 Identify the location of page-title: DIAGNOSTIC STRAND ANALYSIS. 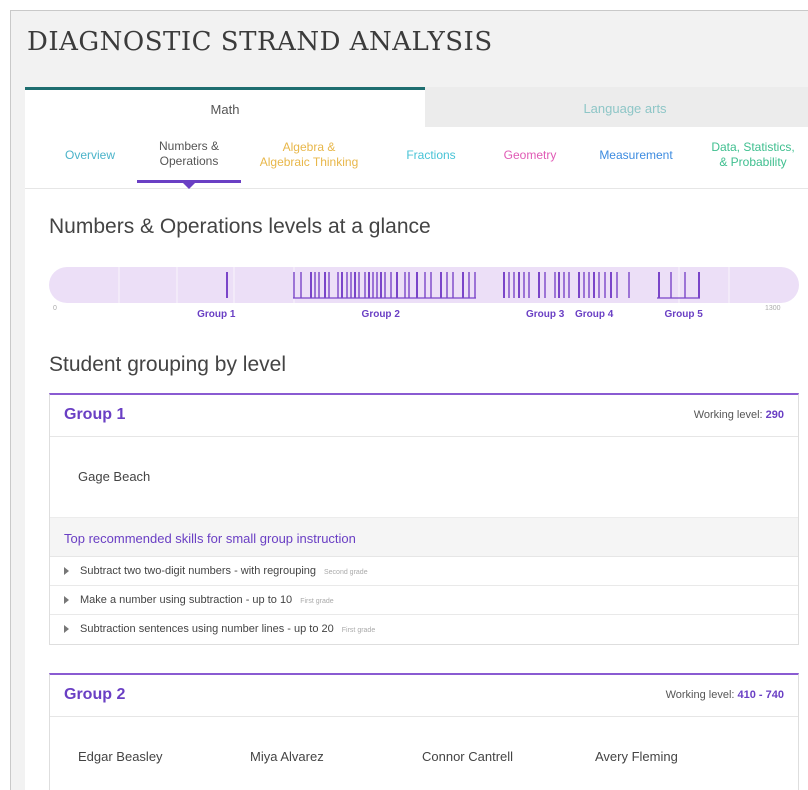
(260, 42).